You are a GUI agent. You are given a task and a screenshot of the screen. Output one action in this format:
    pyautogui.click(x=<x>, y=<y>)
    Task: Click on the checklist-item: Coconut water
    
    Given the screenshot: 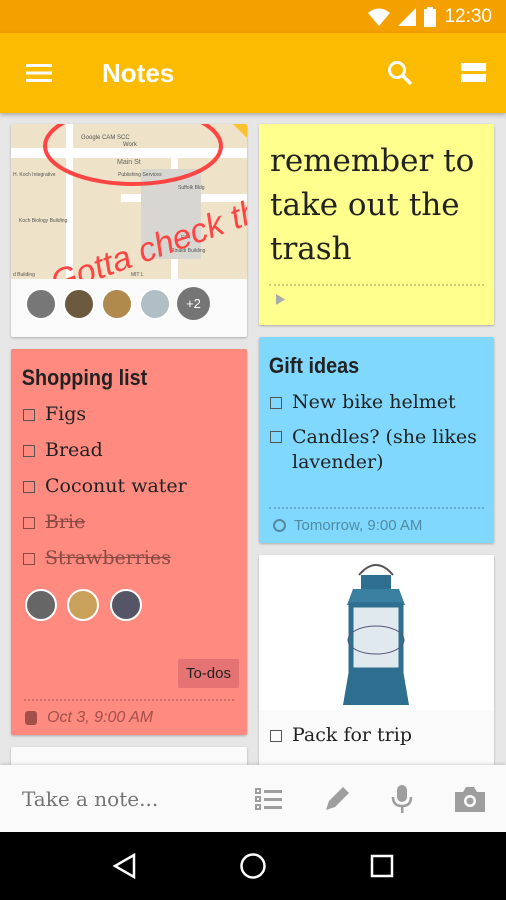 What is the action you would take?
    pyautogui.click(x=135, y=486)
    